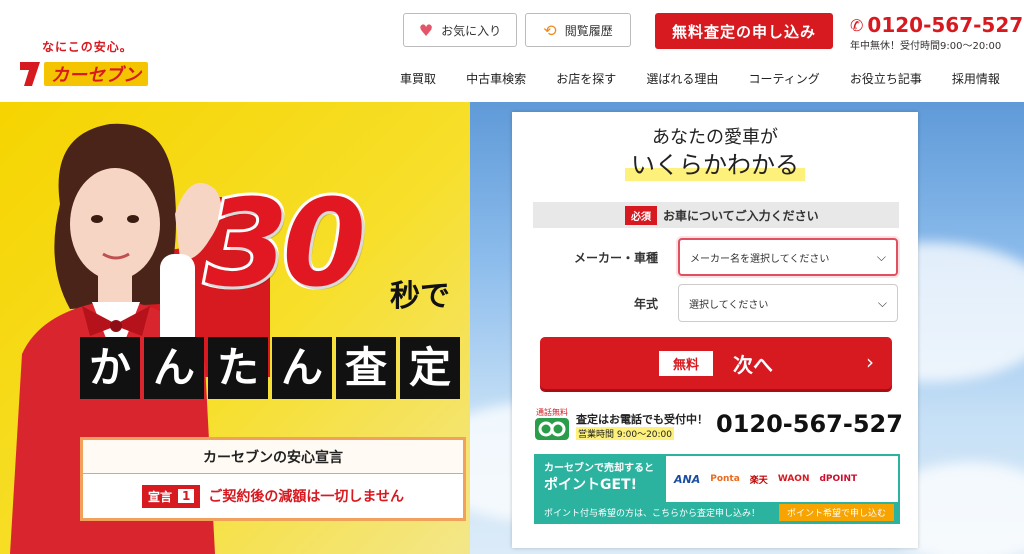  I want to click on history-button: ⟲ 閲覧履歴, so click(578, 30).